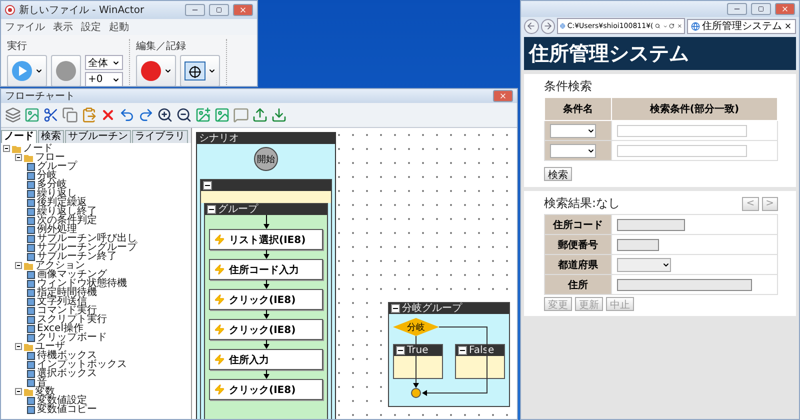  I want to click on record-button, so click(156, 70).